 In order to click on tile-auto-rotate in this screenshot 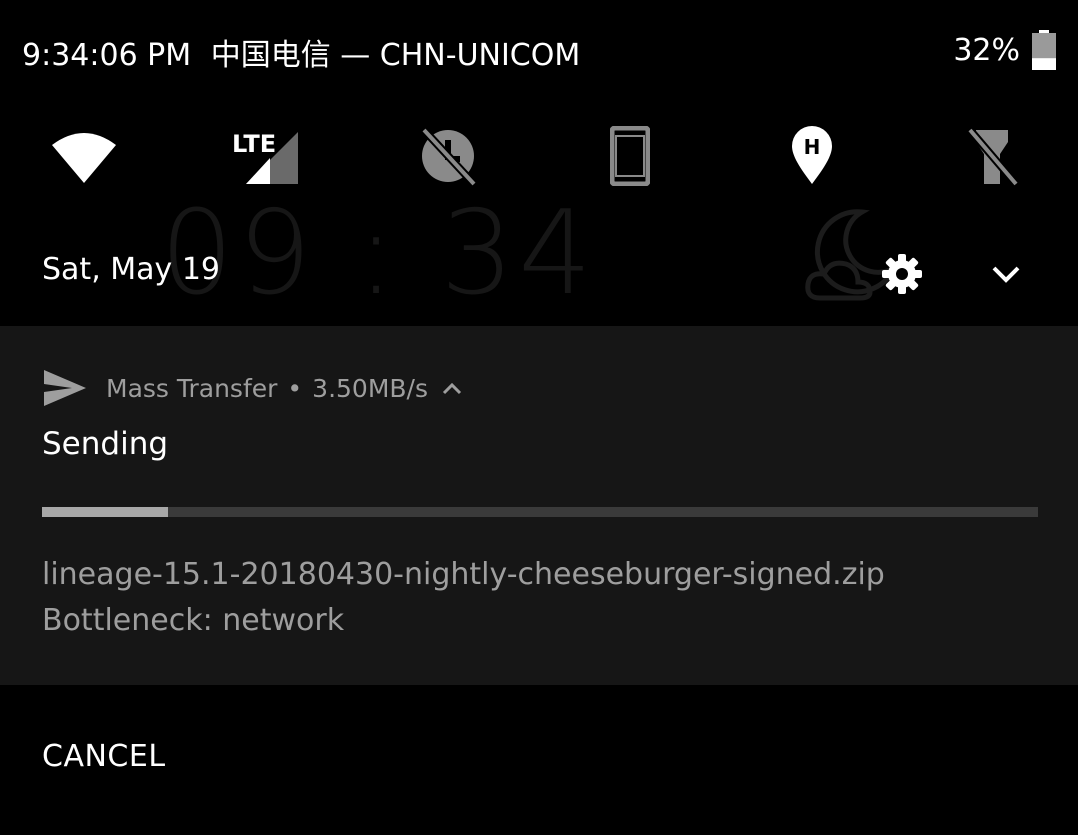, I will do `click(630, 156)`.